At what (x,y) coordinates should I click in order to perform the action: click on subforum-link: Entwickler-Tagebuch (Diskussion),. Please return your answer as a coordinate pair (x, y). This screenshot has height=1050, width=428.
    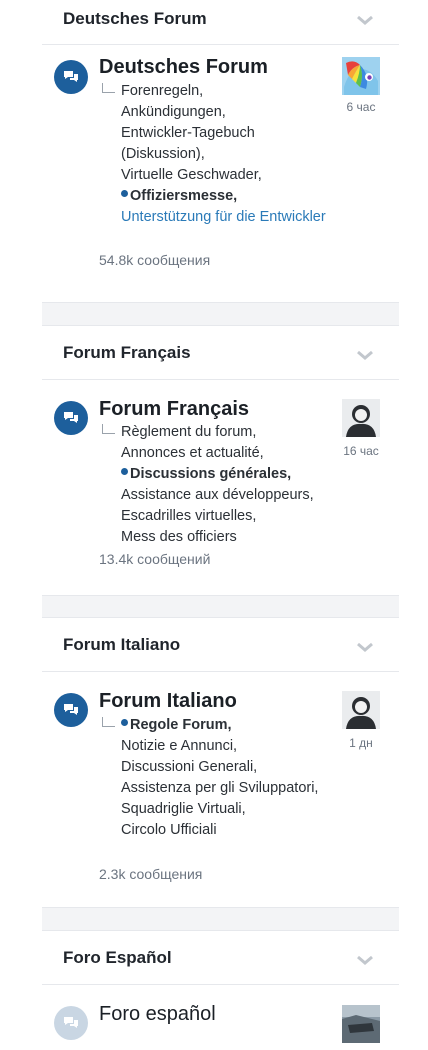
    Looking at the image, I should click on (188, 143).